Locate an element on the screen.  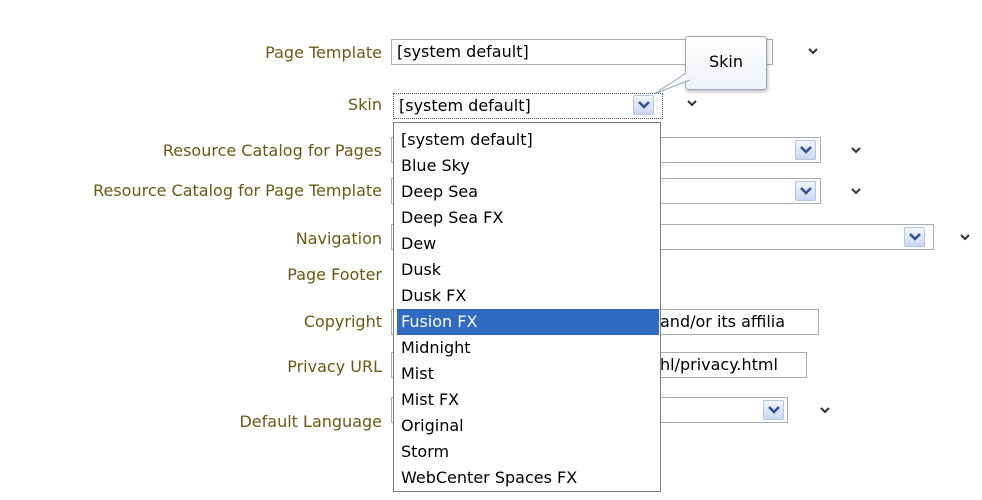
default-language-dropdown-button is located at coordinates (773, 410).